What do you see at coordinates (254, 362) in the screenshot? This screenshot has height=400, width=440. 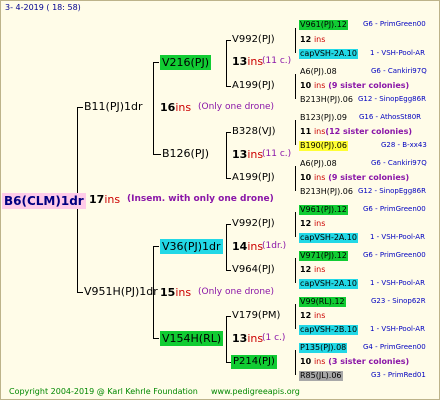 I see `gen3-queen-8: P214(PJ)` at bounding box center [254, 362].